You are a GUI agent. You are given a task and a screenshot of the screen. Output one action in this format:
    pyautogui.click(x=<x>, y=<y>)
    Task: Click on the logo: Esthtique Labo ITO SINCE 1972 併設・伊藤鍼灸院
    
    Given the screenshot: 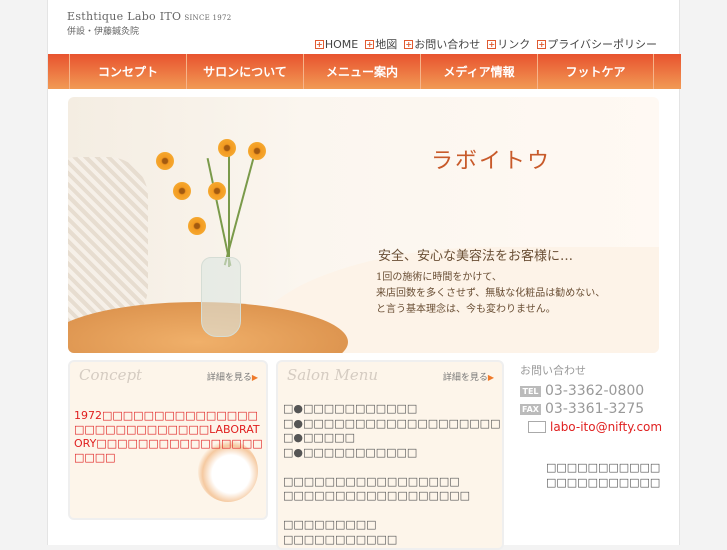 What is the action you would take?
    pyautogui.click(x=149, y=23)
    